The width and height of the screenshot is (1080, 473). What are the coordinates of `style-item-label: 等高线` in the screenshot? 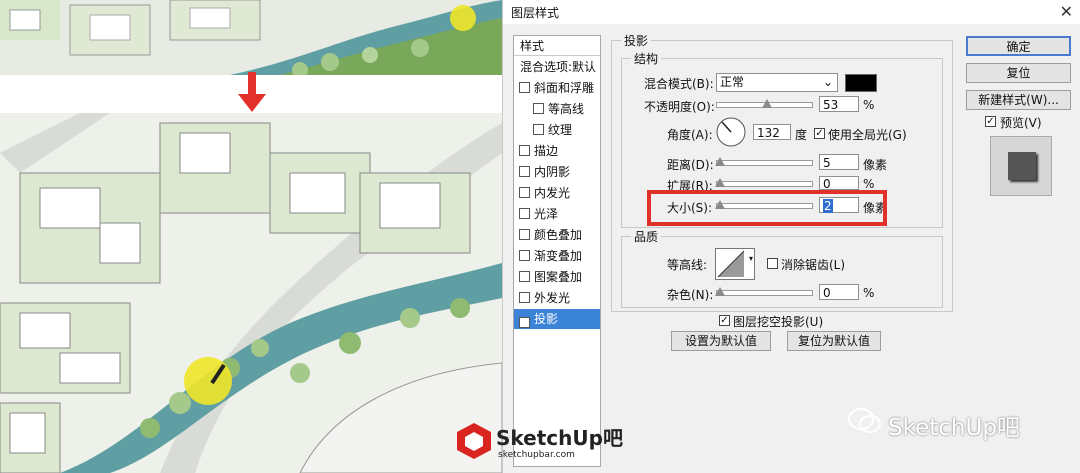 It's located at (566, 109).